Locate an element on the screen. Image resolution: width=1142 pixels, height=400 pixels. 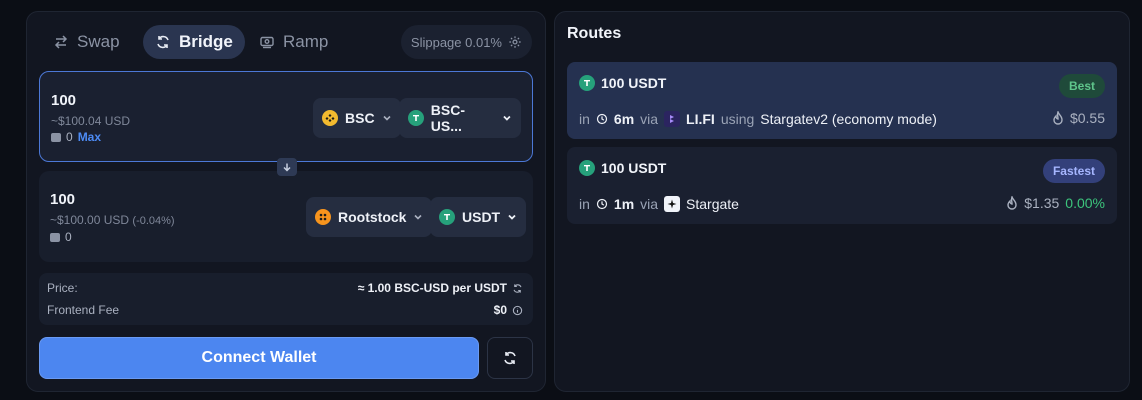
tab-swap-label: Swap is located at coordinates (98, 41).